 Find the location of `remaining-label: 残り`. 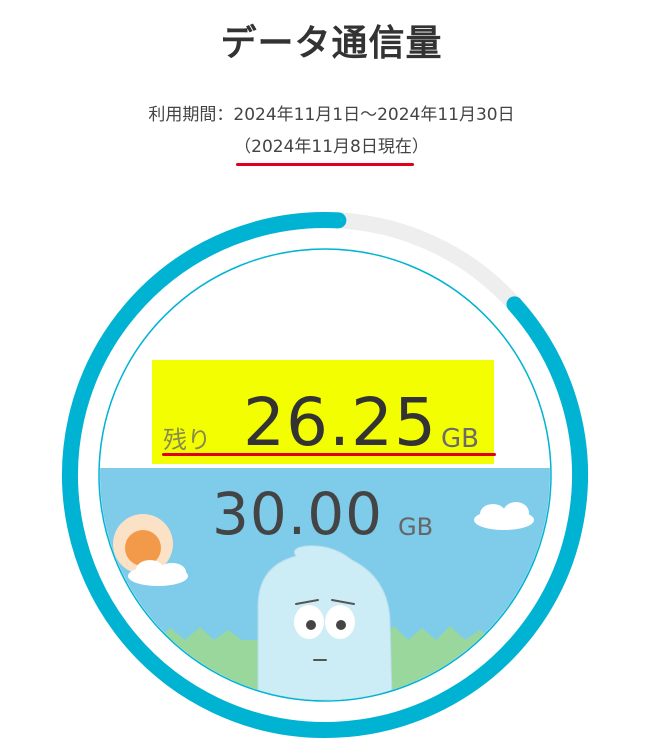

remaining-label: 残り is located at coordinates (187, 440).